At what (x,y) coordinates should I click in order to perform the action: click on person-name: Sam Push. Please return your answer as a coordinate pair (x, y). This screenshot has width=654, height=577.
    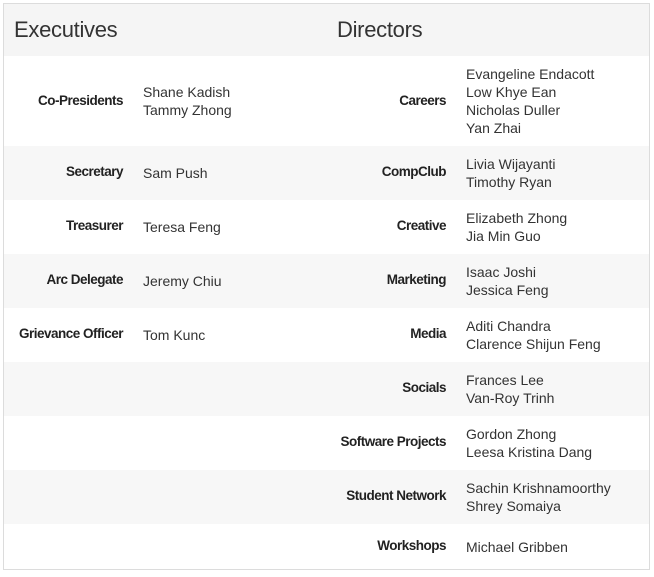
    Looking at the image, I should click on (175, 173).